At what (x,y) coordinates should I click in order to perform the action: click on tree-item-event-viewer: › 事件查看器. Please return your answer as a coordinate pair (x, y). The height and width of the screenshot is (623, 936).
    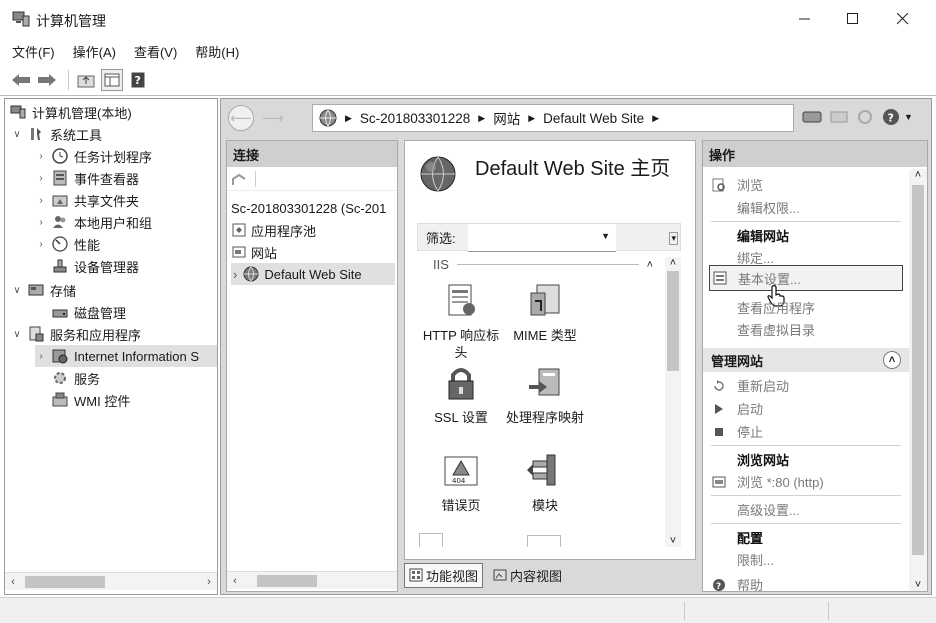
    Looking at the image, I should click on (87, 178).